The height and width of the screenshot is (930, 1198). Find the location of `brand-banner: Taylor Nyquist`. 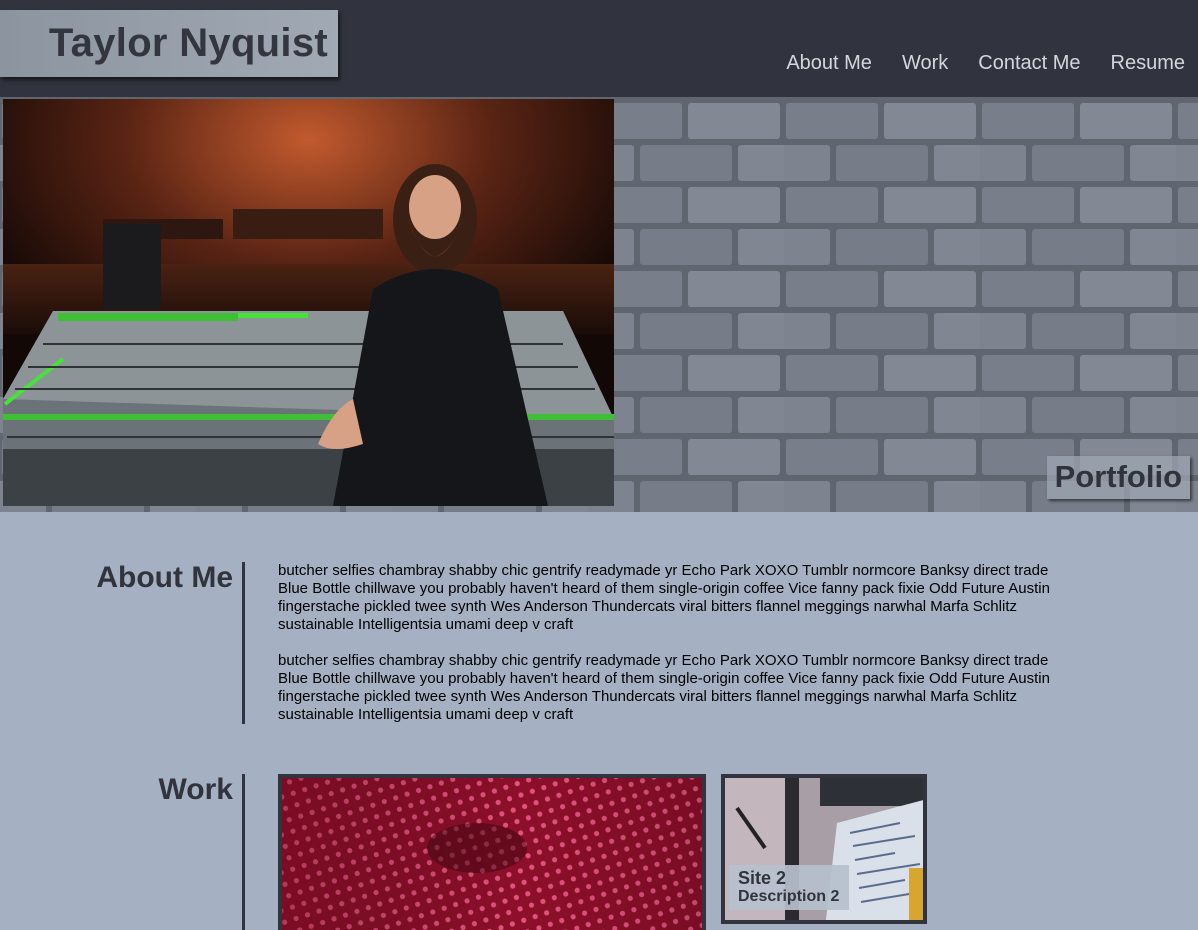

brand-banner: Taylor Nyquist is located at coordinates (169, 43).